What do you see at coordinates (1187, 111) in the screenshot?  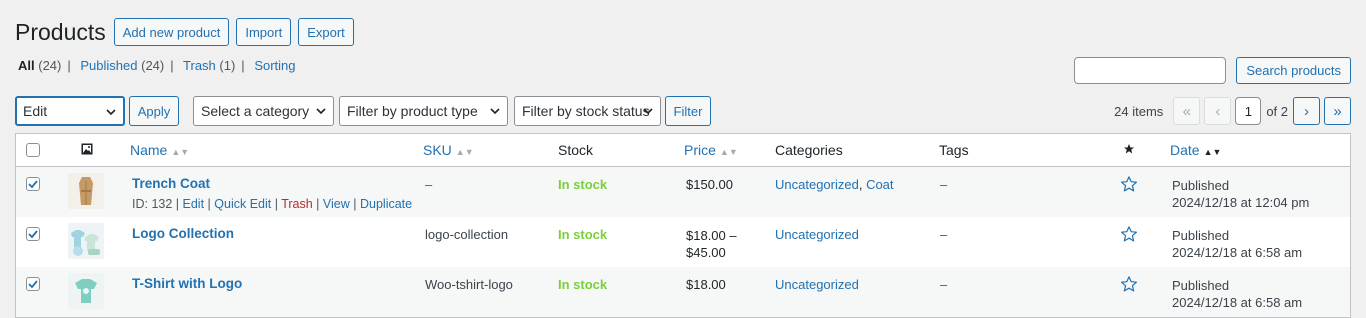 I see `first-page-button: «` at bounding box center [1187, 111].